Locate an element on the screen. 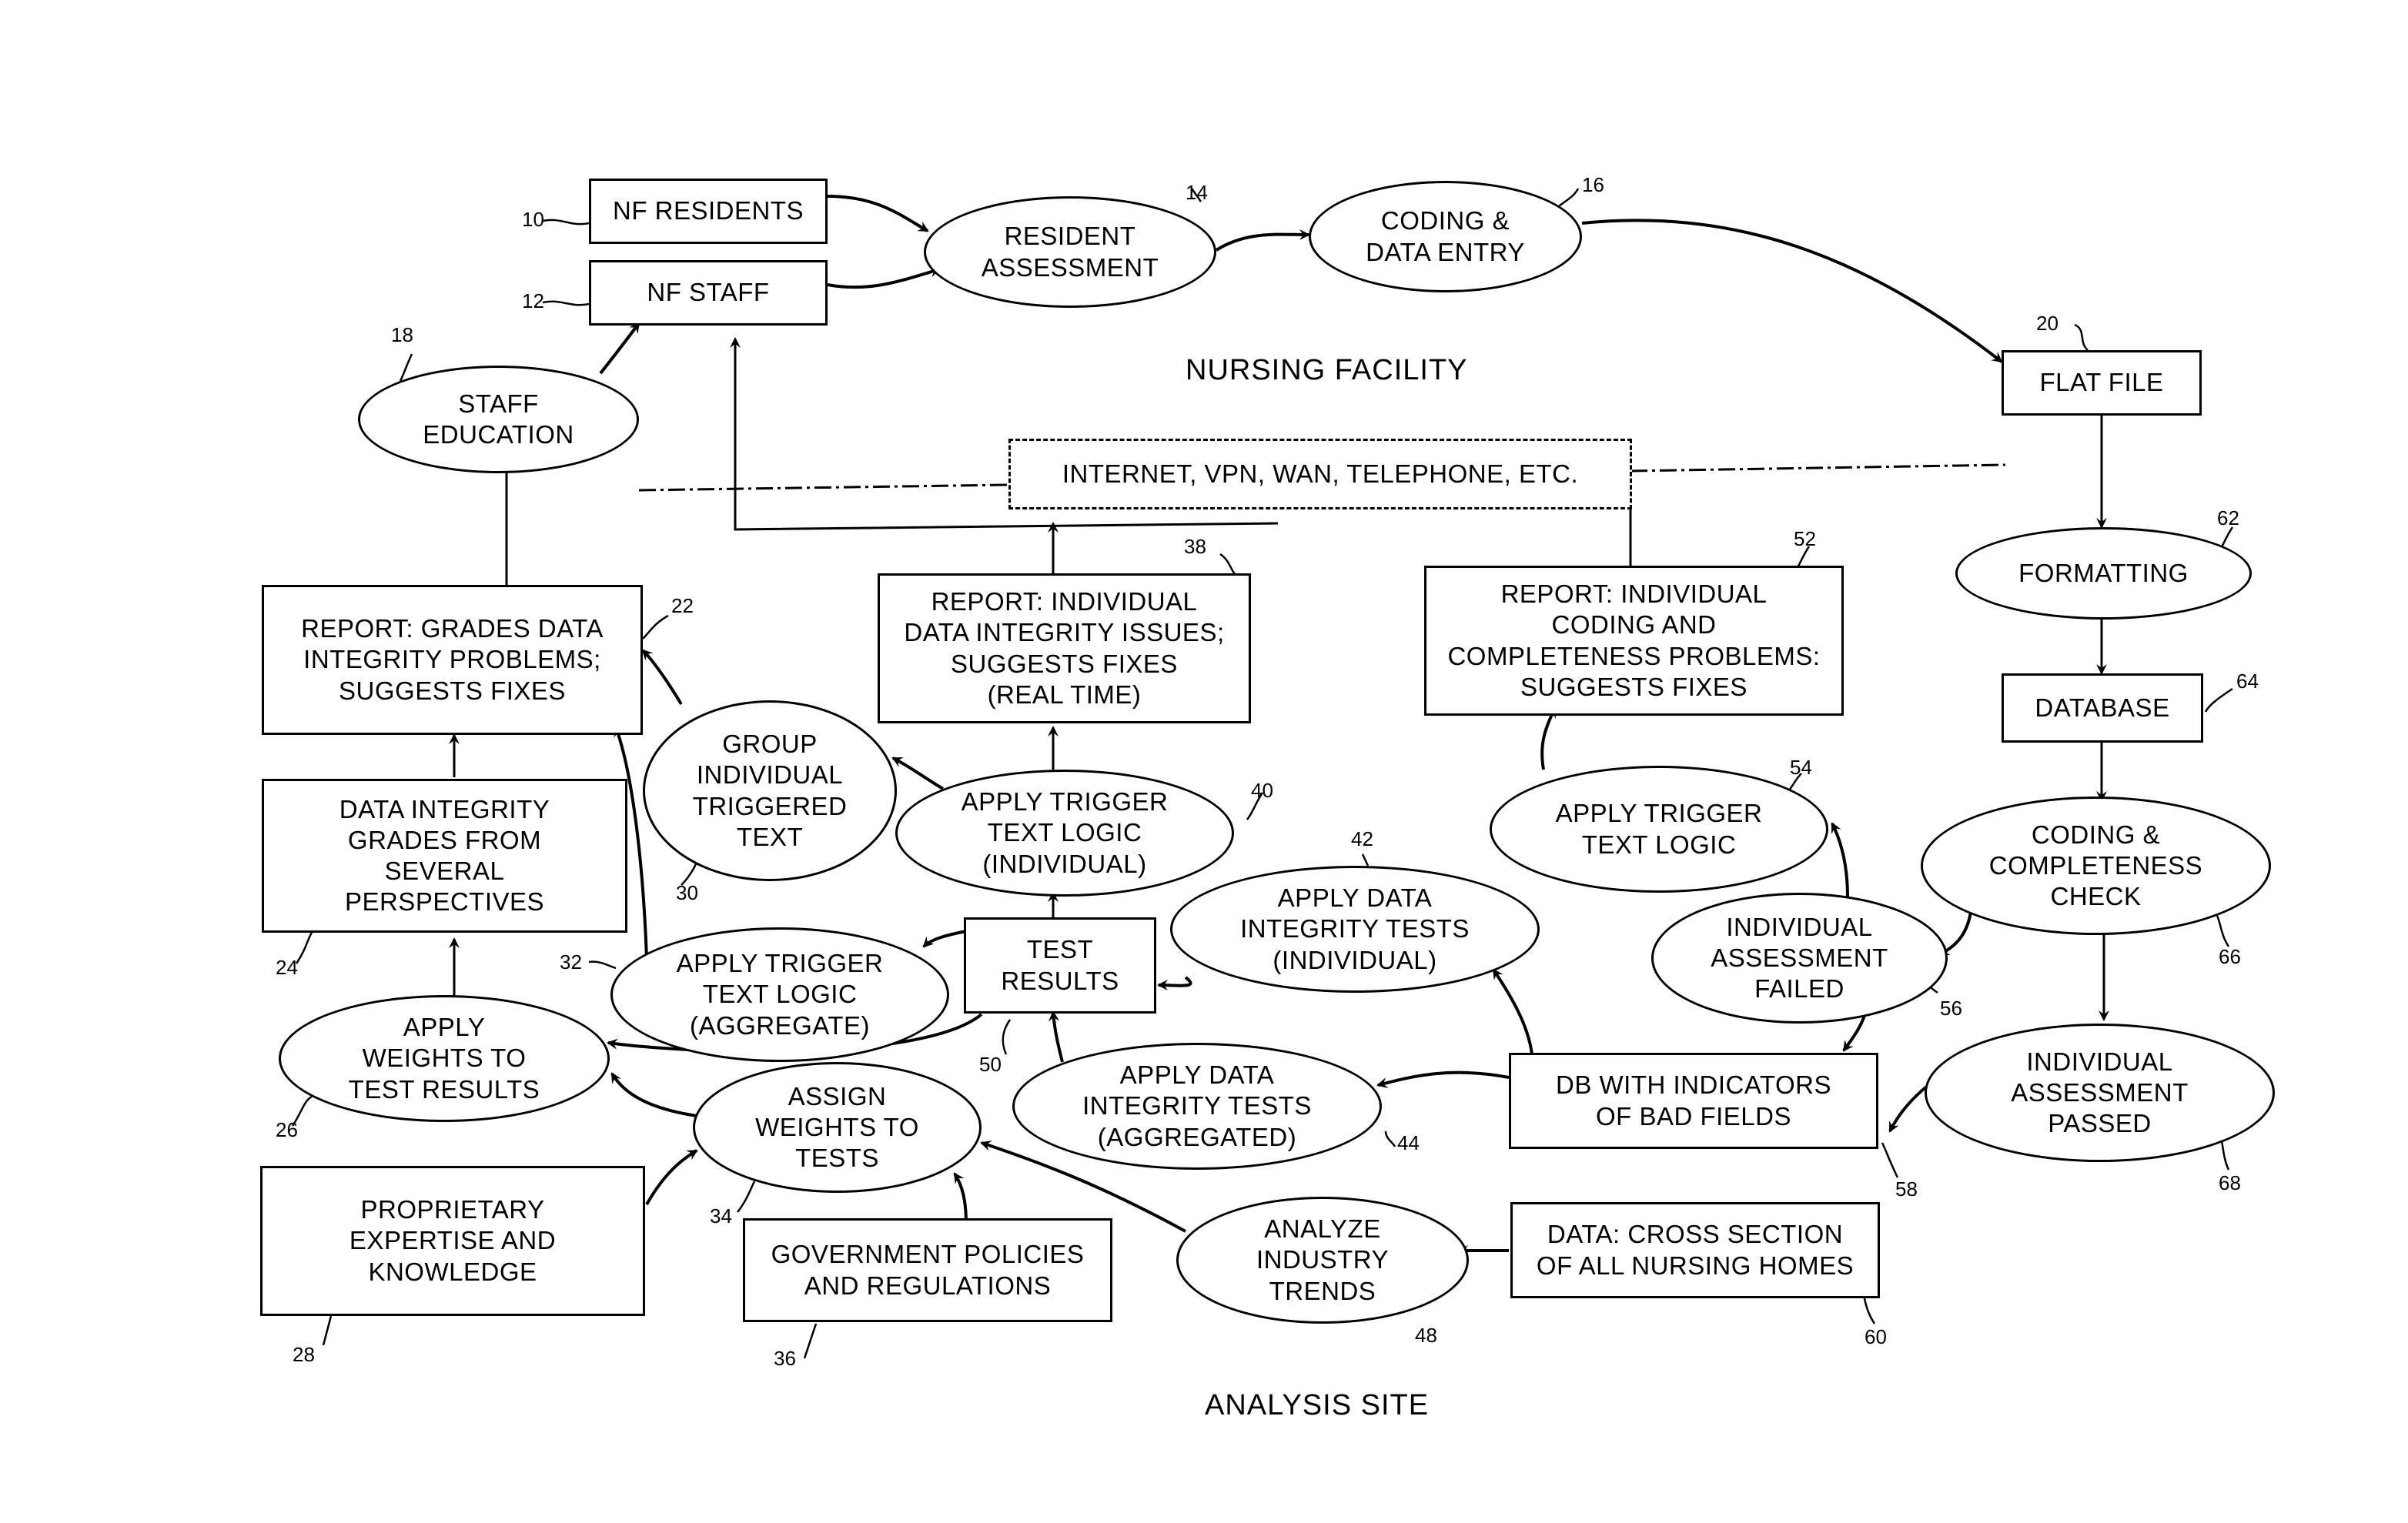 The width and height of the screenshot is (2408, 1523). node-database: DATABASE is located at coordinates (2102, 708).